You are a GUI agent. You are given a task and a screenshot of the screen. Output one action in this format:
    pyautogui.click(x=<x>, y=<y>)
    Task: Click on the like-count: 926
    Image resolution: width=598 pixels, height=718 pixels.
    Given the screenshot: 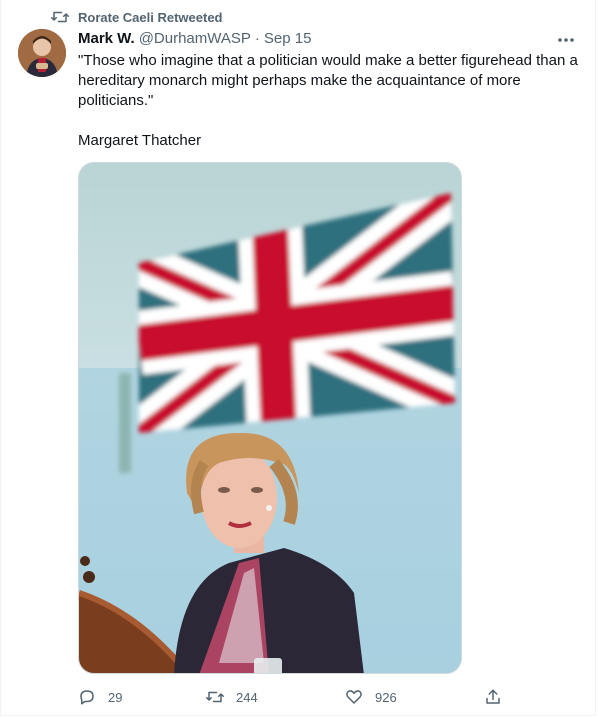 What is the action you would take?
    pyautogui.click(x=386, y=697)
    